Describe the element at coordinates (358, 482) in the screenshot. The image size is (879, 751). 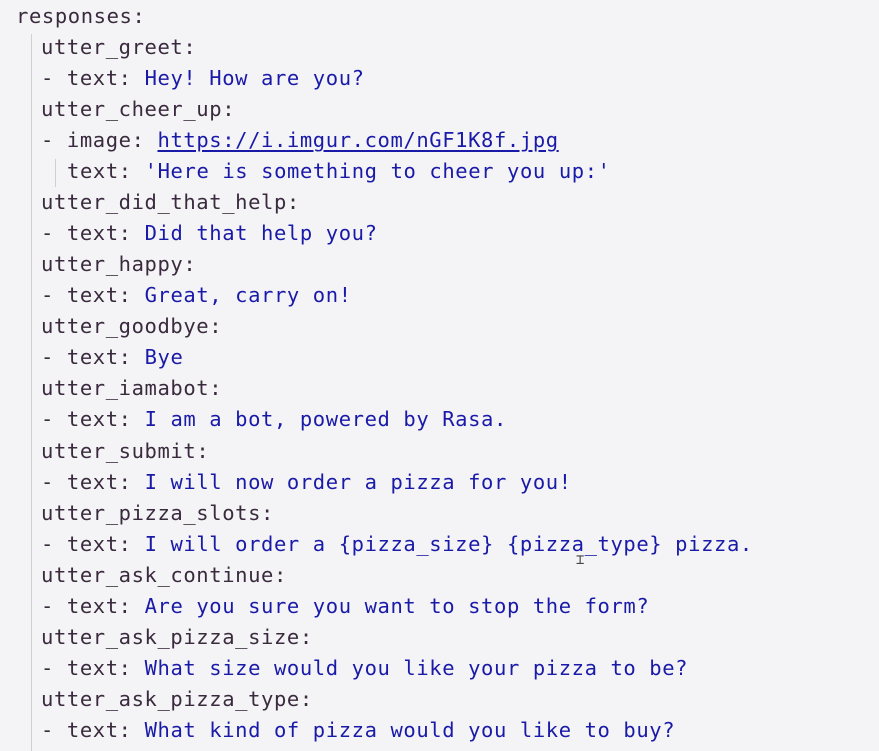
I see `response-text: I will now order a pizza for you!` at that location.